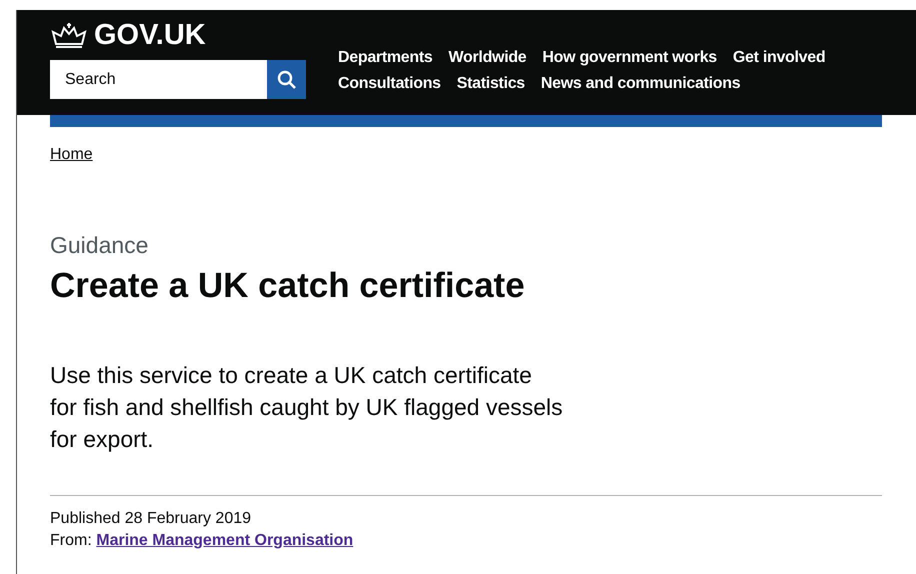  Describe the element at coordinates (389, 84) in the screenshot. I see `nav-link: Consultations` at that location.